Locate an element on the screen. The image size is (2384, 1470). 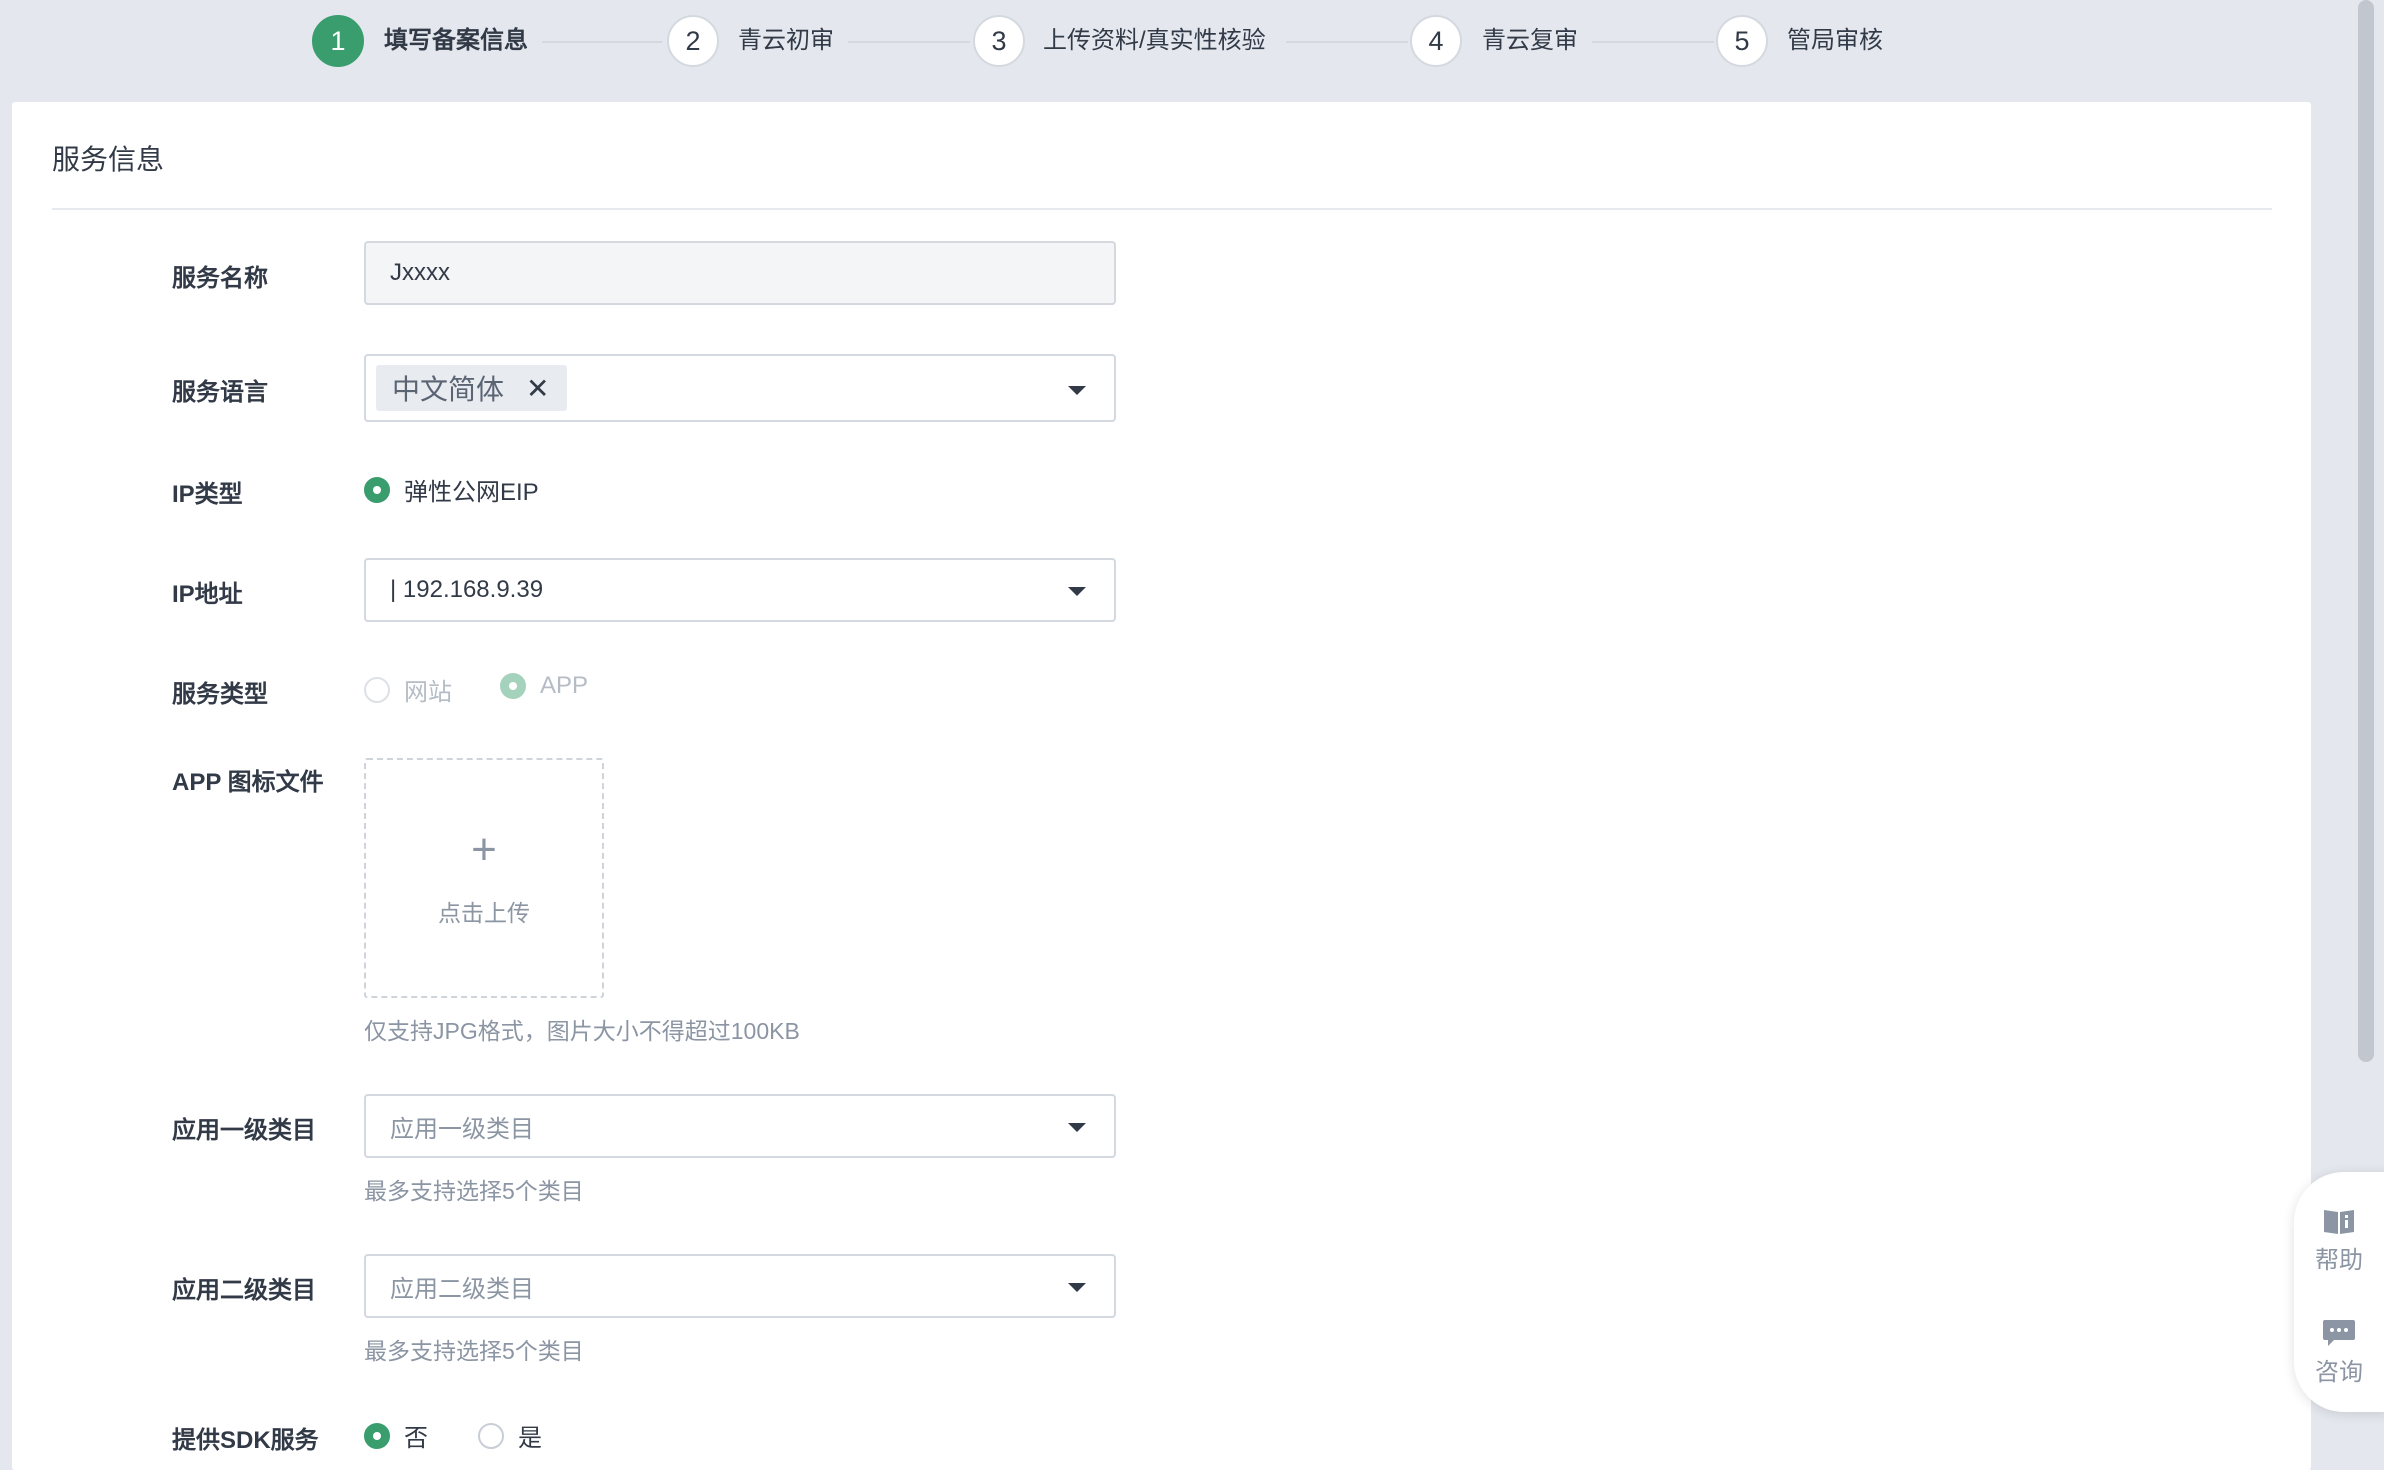
section-divider is located at coordinates (1162, 209).